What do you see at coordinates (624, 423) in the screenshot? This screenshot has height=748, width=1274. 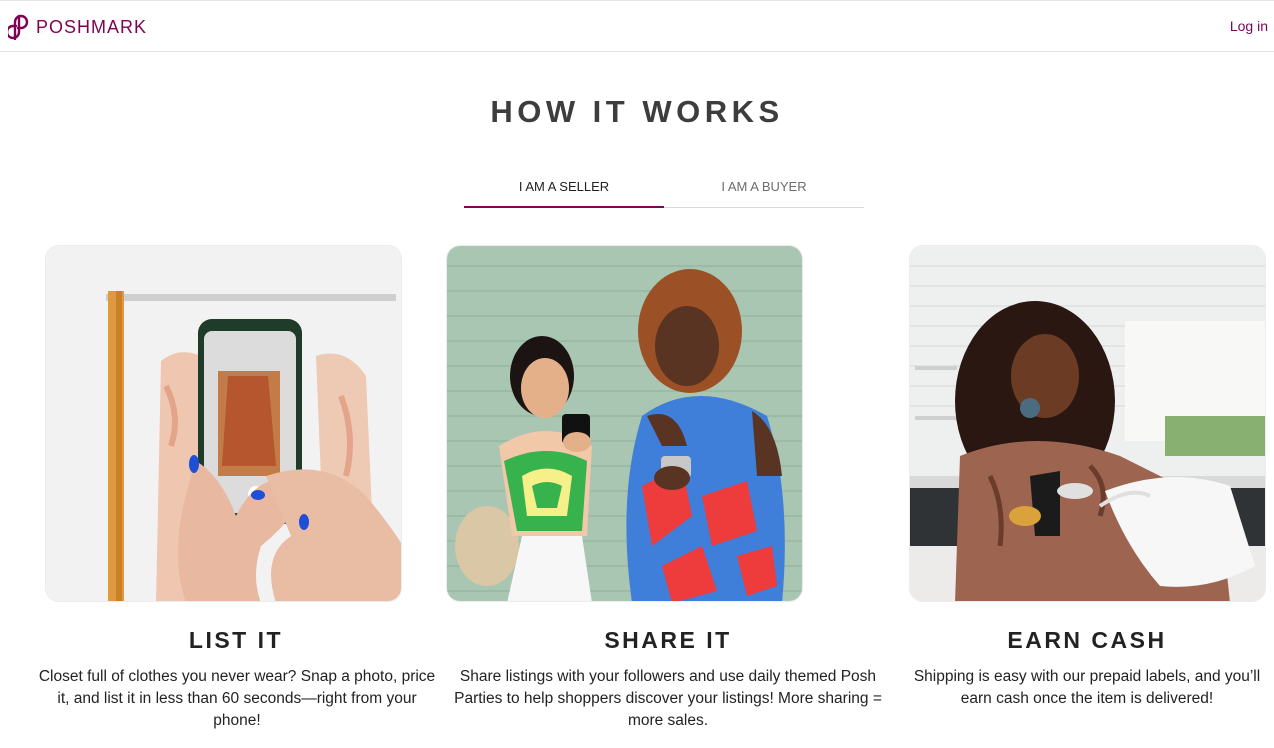 I see `share-it-image` at bounding box center [624, 423].